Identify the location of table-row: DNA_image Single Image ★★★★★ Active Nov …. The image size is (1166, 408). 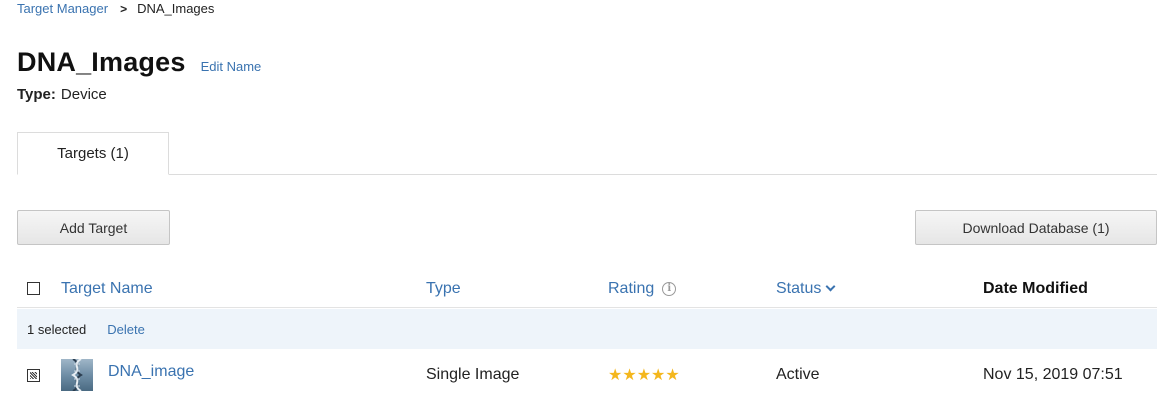
(587, 375).